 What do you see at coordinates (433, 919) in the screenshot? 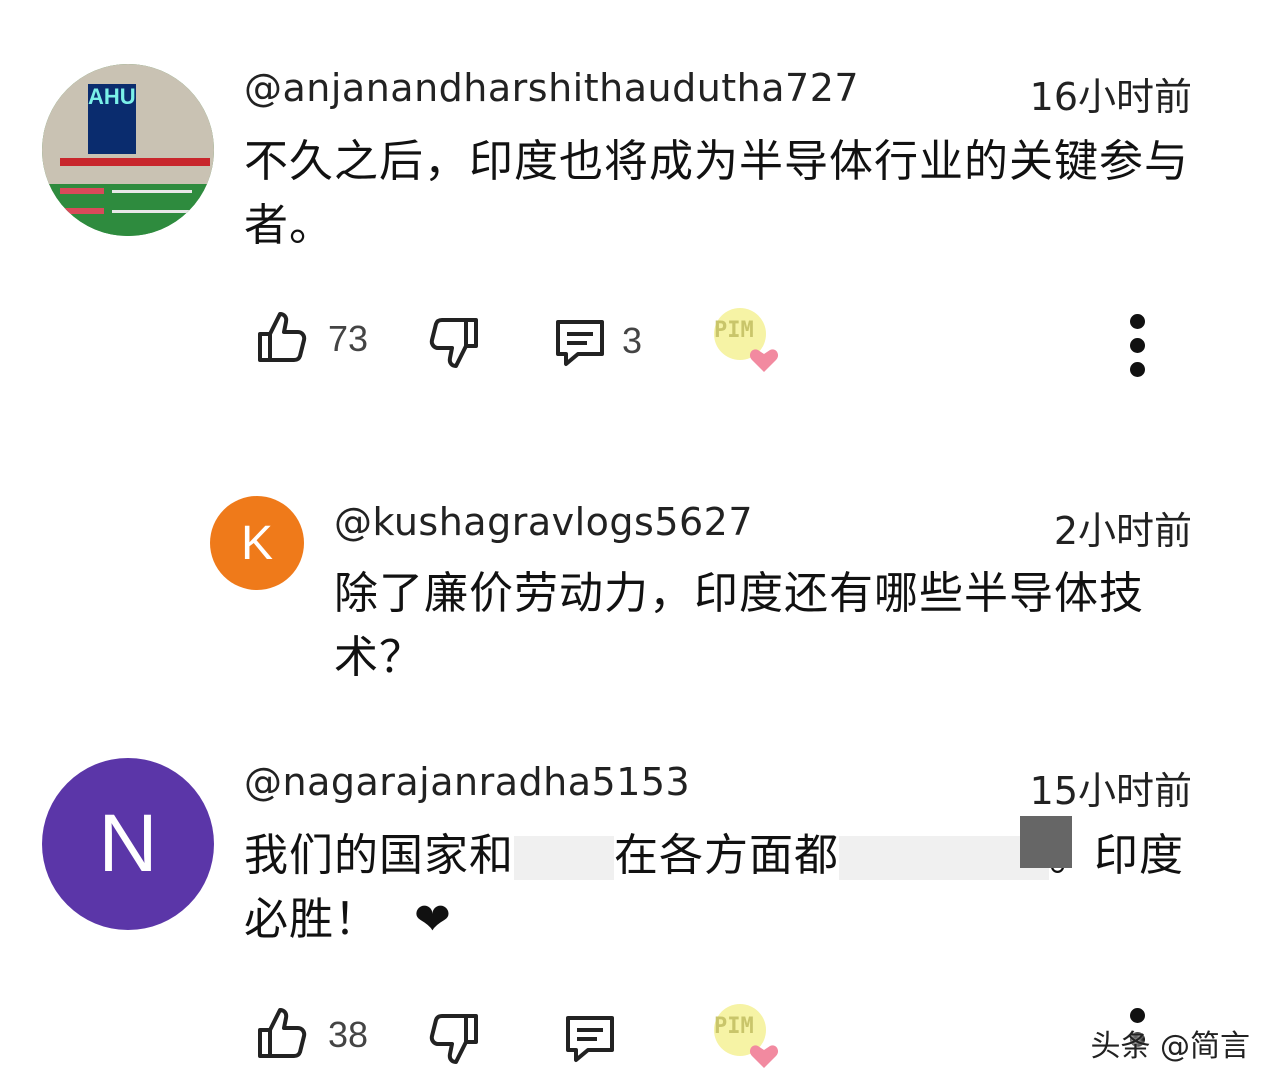
I see `heart-emoji: ❤` at bounding box center [433, 919].